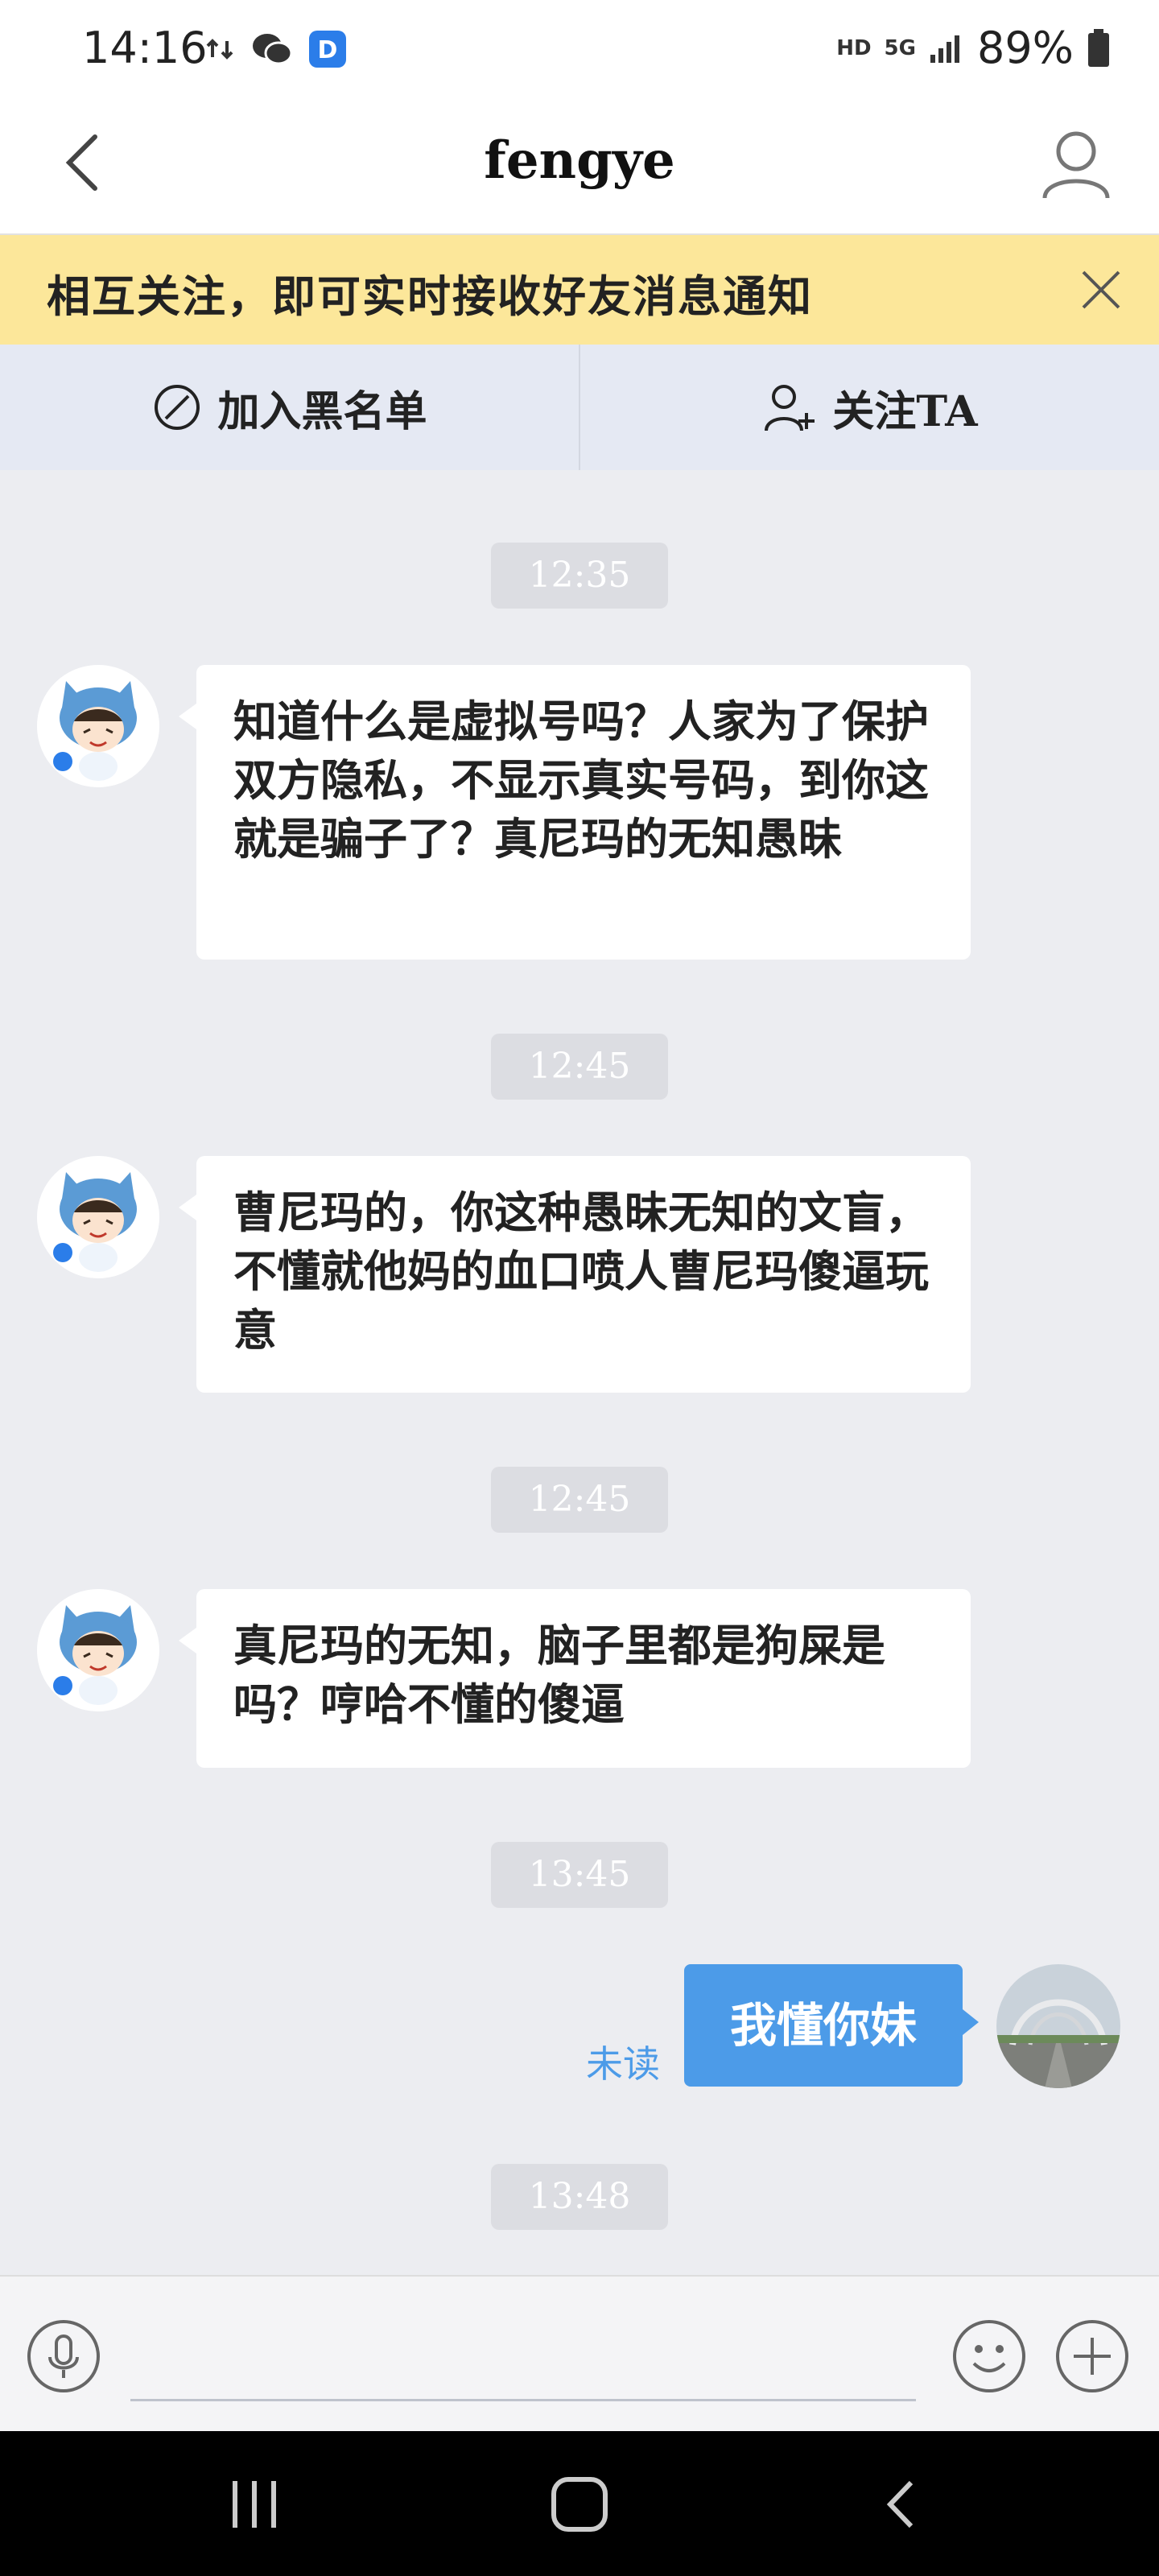  What do you see at coordinates (1025, 48) in the screenshot?
I see `battery-percent: 89%` at bounding box center [1025, 48].